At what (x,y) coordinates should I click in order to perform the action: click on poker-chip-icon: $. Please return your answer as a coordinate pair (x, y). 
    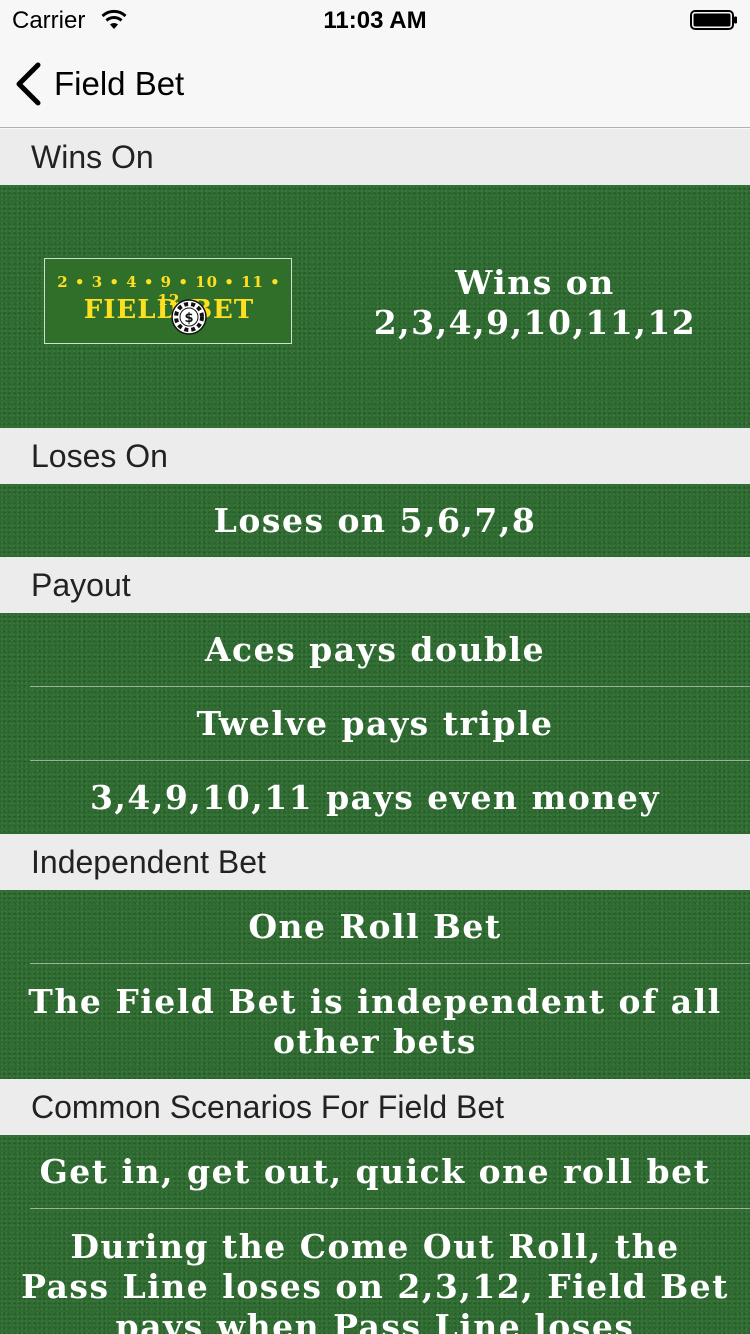
    Looking at the image, I should click on (189, 317).